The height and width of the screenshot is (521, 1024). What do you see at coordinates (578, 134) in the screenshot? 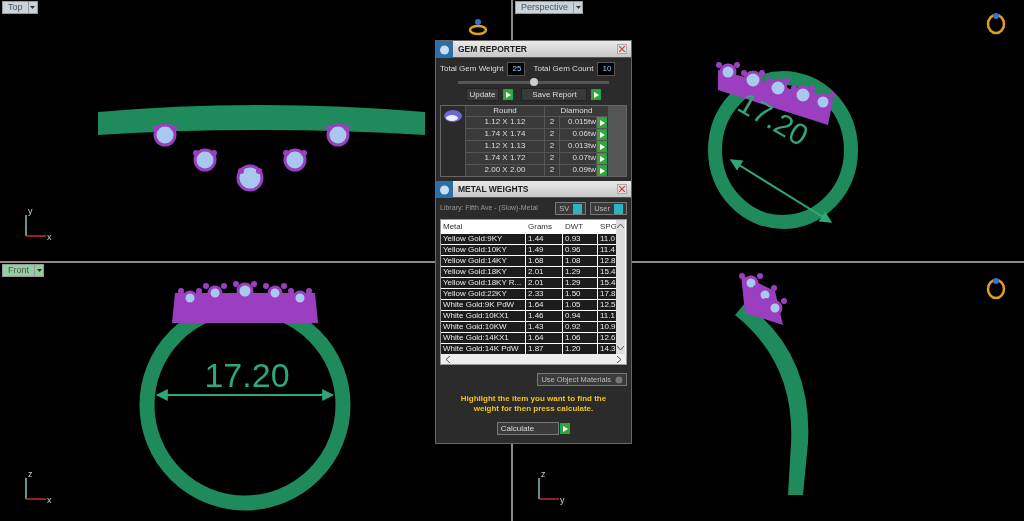
I see `table-cell: 0.06tw` at bounding box center [578, 134].